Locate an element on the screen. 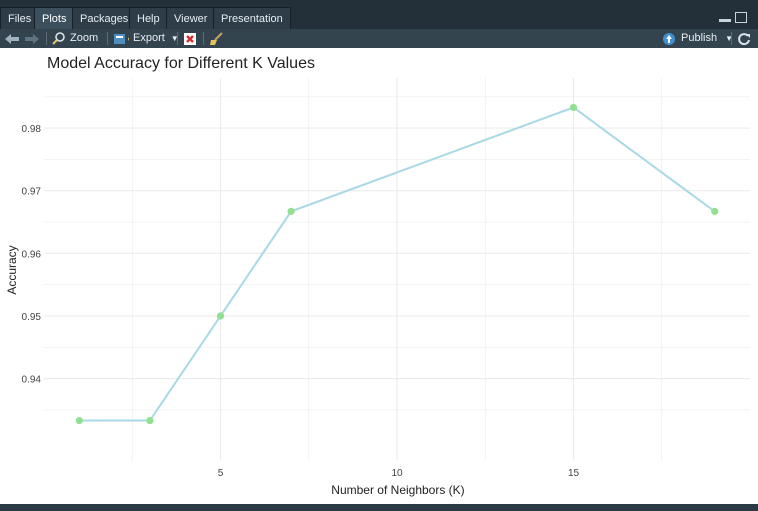  maximize-icon is located at coordinates (741, 17).